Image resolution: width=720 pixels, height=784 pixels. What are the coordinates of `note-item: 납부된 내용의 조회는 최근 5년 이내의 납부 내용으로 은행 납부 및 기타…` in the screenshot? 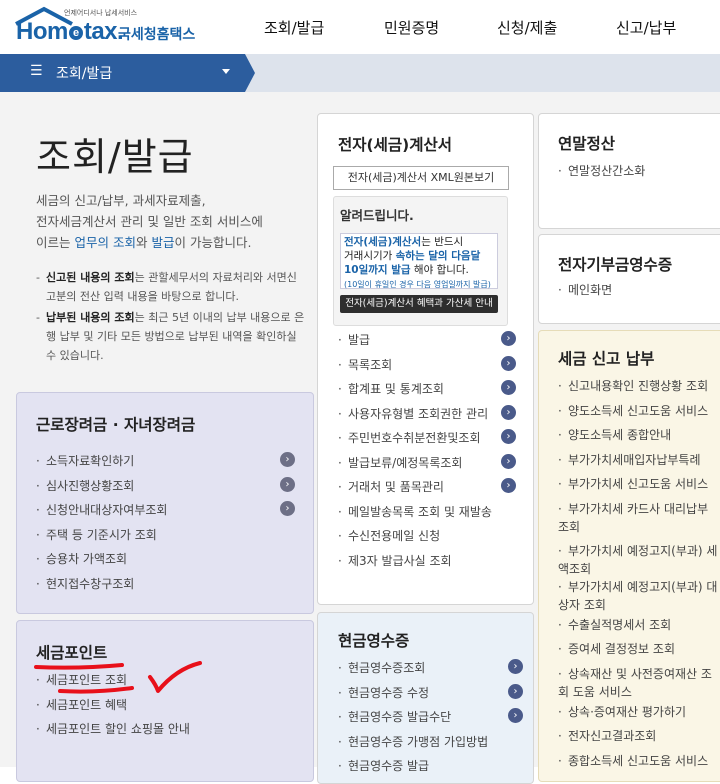 It's located at (171, 336).